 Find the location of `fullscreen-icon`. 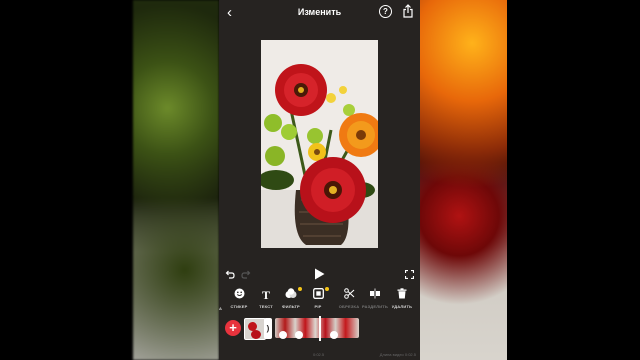

fullscreen-icon is located at coordinates (409, 274).